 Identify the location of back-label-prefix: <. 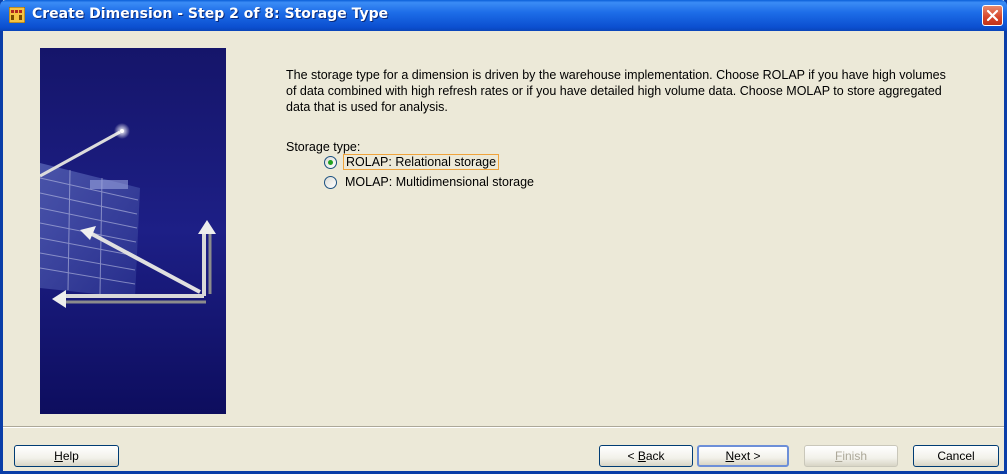
(632, 456).